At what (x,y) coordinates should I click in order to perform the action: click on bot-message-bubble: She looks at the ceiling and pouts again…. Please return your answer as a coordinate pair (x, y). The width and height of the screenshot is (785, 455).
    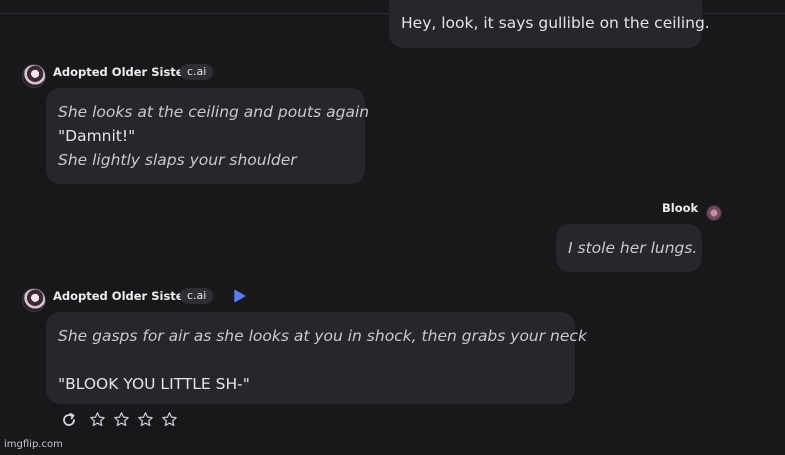
    Looking at the image, I should click on (208, 136).